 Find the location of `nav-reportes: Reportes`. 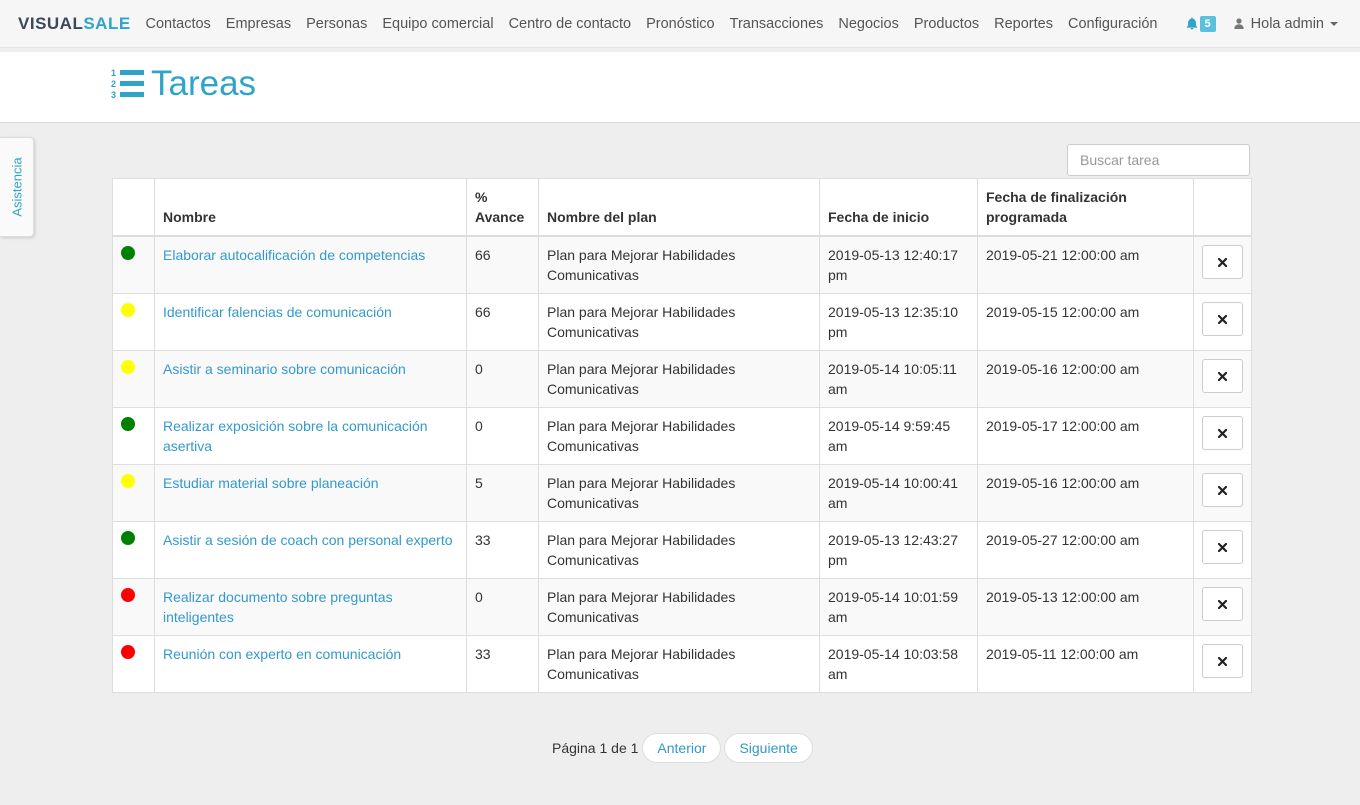

nav-reportes: Reportes is located at coordinates (1024, 24).